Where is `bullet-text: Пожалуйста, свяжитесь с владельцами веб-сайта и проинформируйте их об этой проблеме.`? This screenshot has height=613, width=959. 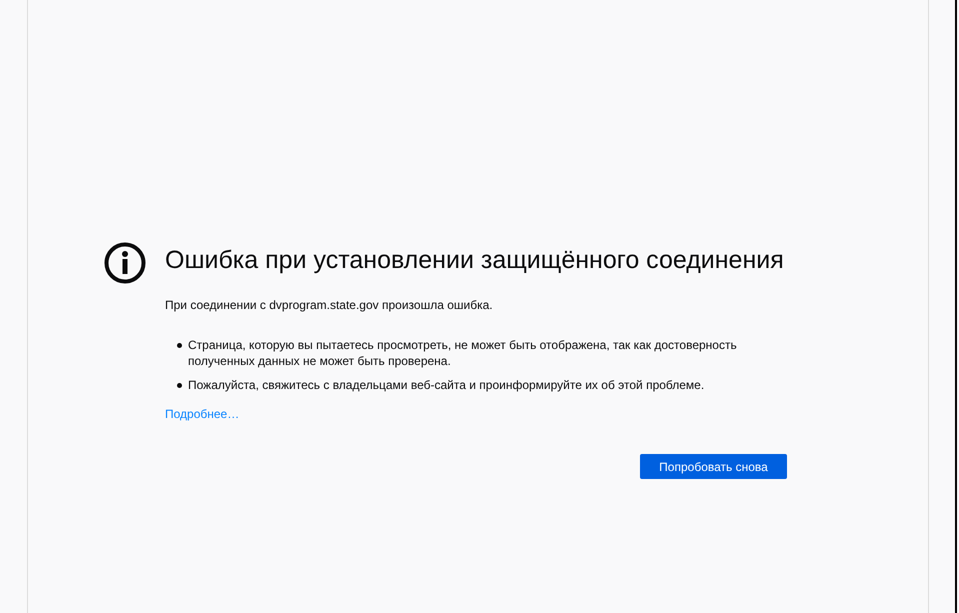 bullet-text: Пожалуйста, свяжитесь с владельцами веб-сайта и проинформируйте их об этой проблеме. is located at coordinates (447, 385).